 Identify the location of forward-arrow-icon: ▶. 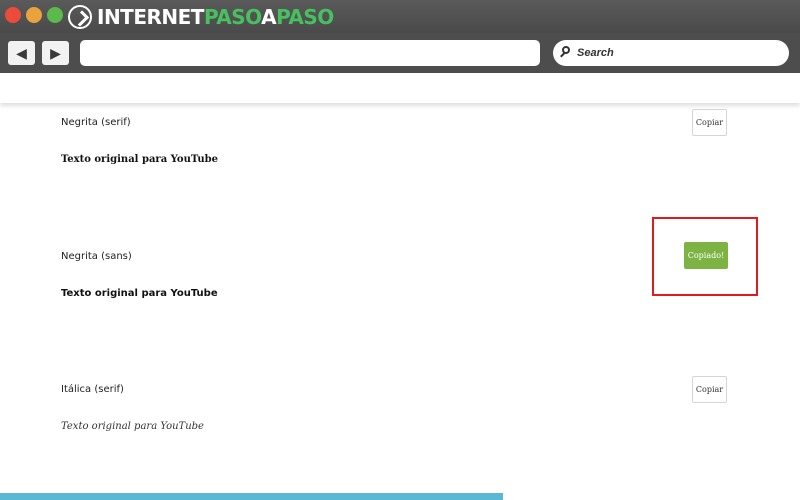
(55, 53).